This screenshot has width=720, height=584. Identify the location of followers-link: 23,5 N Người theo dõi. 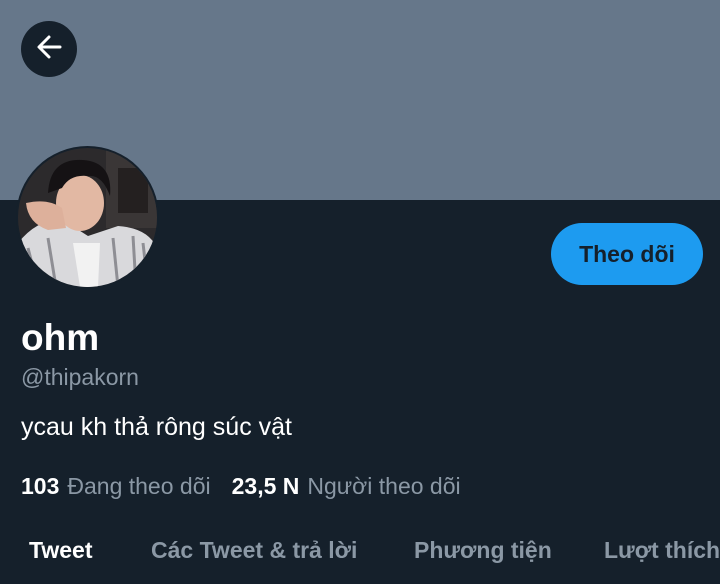
(346, 486).